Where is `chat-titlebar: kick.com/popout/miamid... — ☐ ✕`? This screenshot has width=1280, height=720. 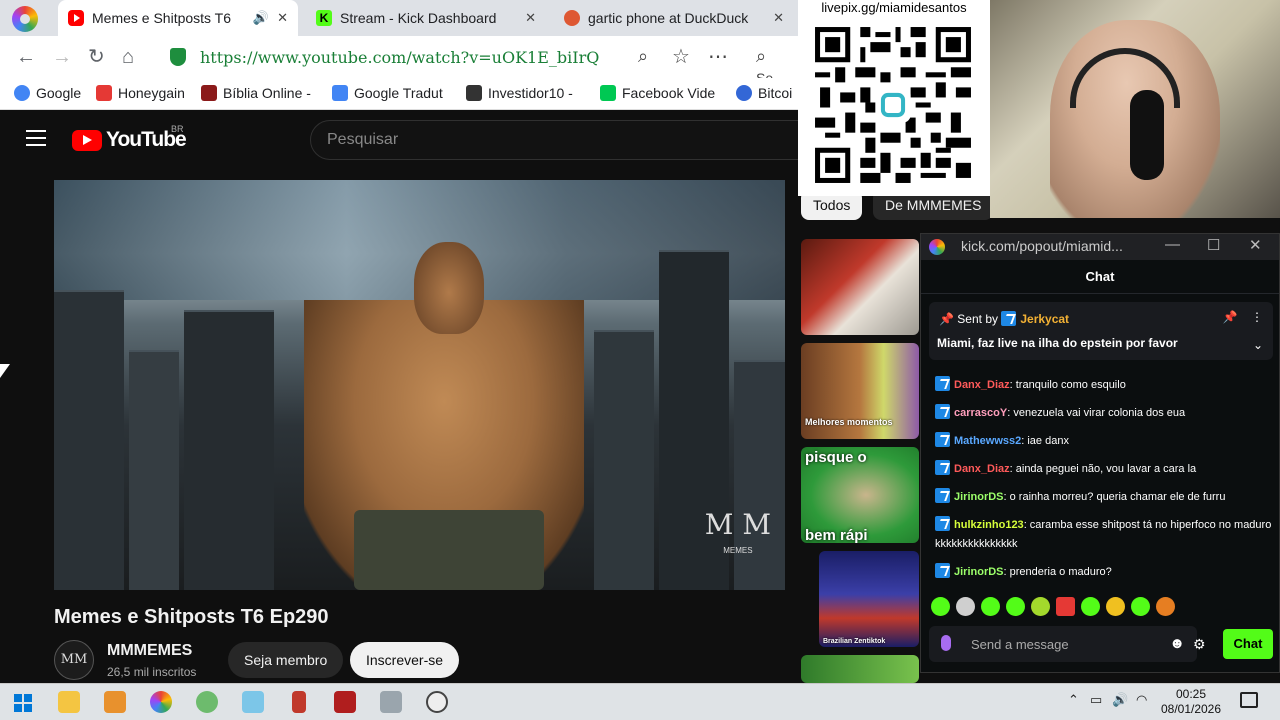 chat-titlebar: kick.com/popout/miamid... — ☐ ✕ is located at coordinates (1100, 247).